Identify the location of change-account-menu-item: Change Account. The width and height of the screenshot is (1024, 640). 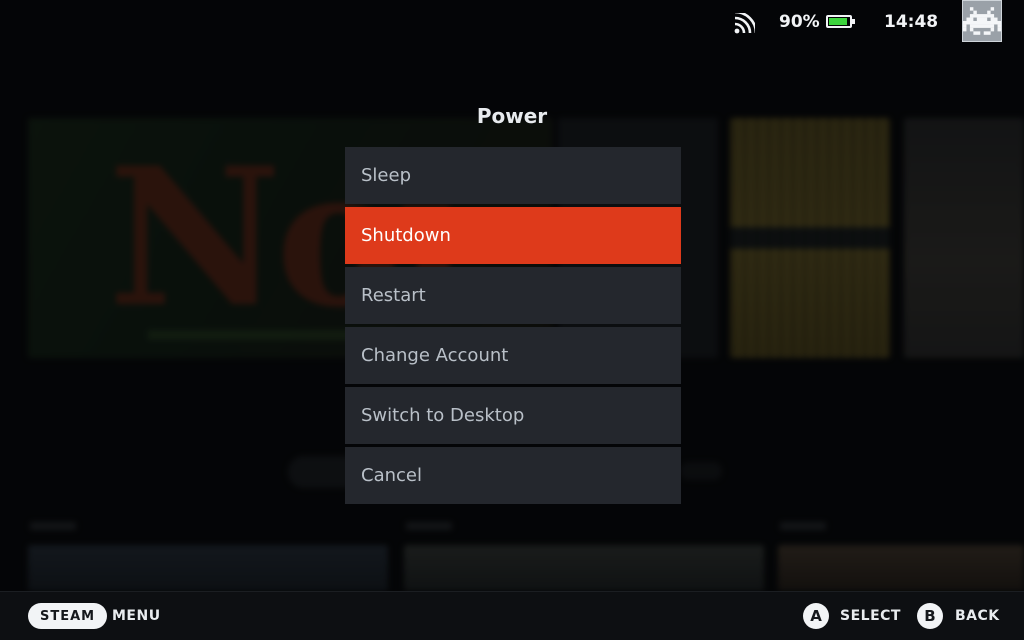
(513, 355).